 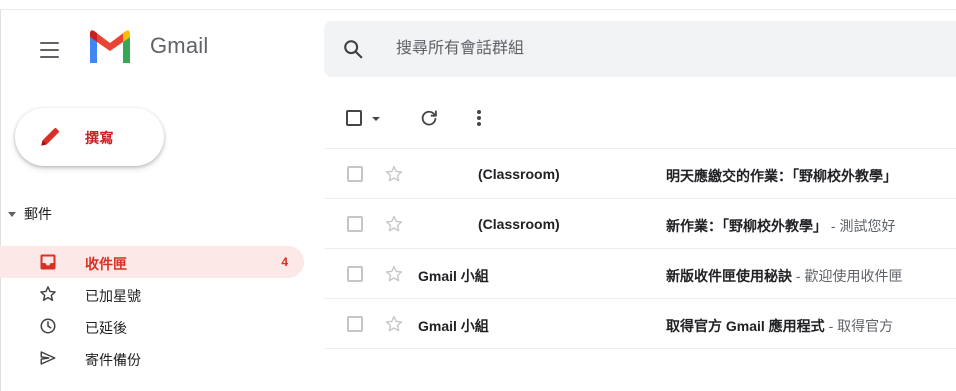 What do you see at coordinates (640, 274) in the screenshot?
I see `email-row: Gmail 小組 新版收件匣使用秘訣 - 歡迎使用收件匣` at bounding box center [640, 274].